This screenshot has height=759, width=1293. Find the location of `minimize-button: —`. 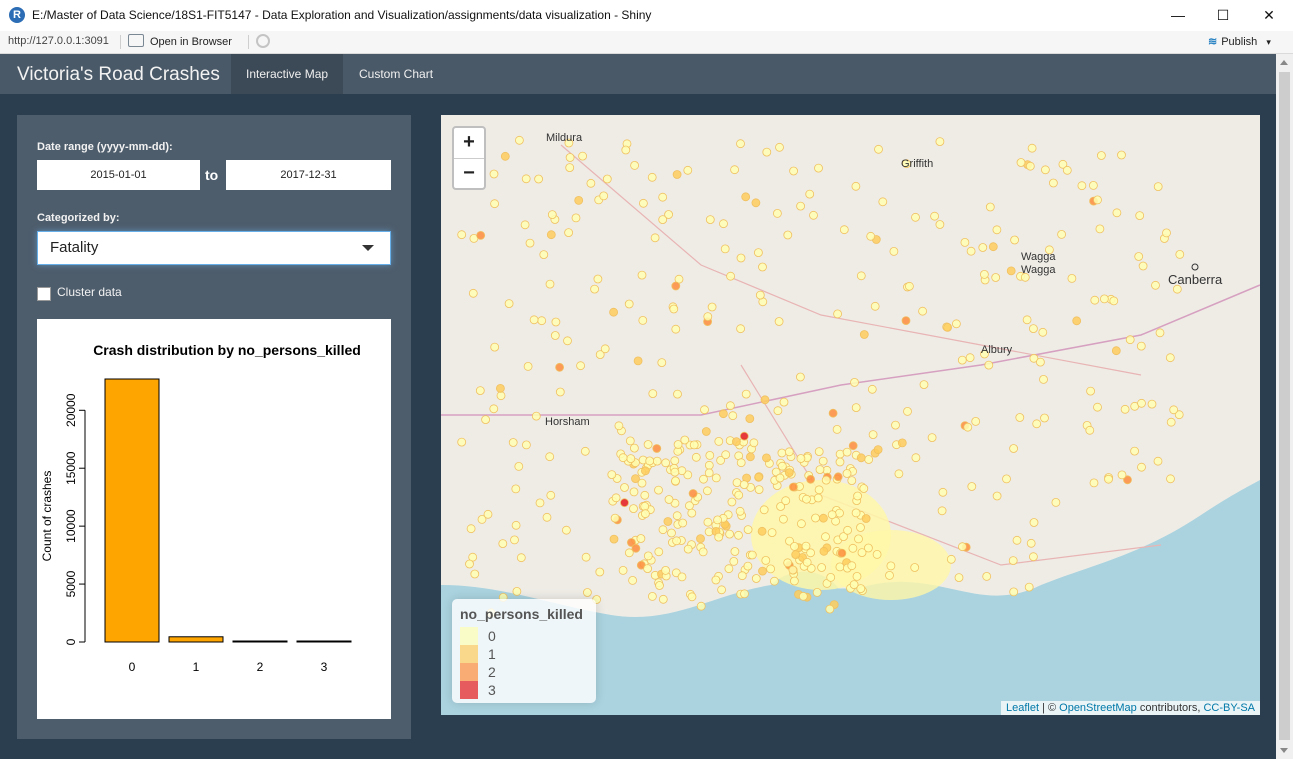

minimize-button: — is located at coordinates (1178, 15).